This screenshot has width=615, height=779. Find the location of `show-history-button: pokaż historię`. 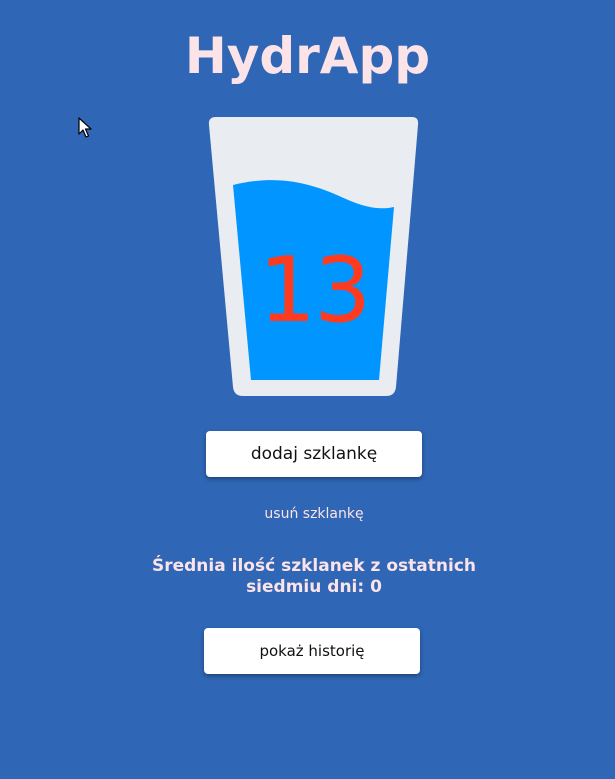

show-history-button: pokaż historię is located at coordinates (312, 651).